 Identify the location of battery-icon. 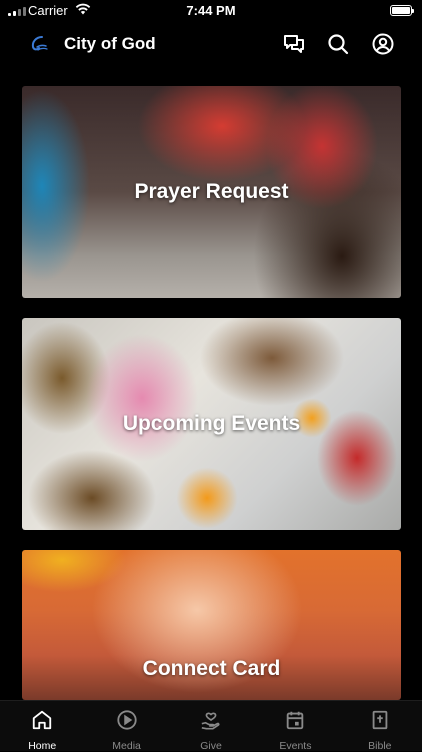
(402, 10).